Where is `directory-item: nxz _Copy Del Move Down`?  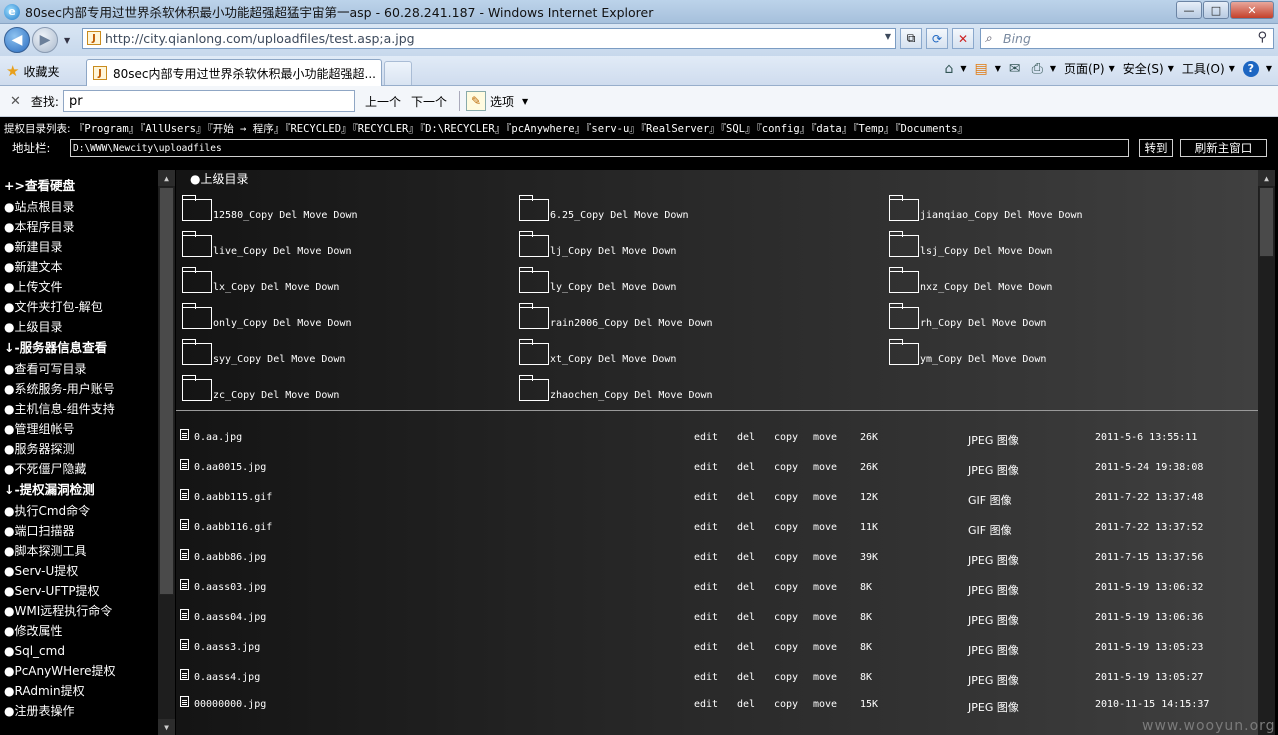 directory-item: nxz _Copy Del Move Down is located at coordinates (970, 278).